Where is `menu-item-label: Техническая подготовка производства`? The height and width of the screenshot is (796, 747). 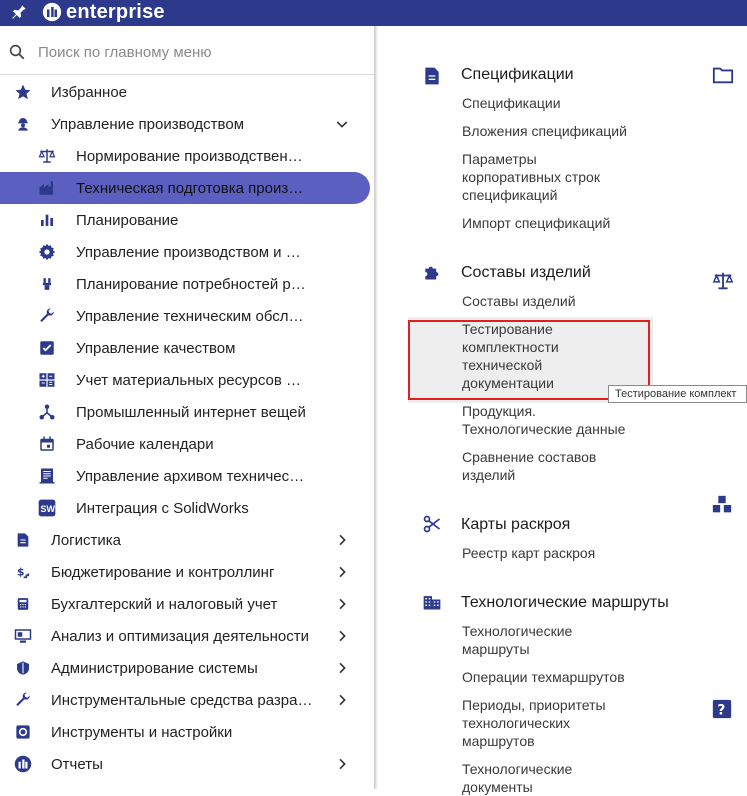
menu-item-label: Техническая подготовка производства is located at coordinates (191, 188).